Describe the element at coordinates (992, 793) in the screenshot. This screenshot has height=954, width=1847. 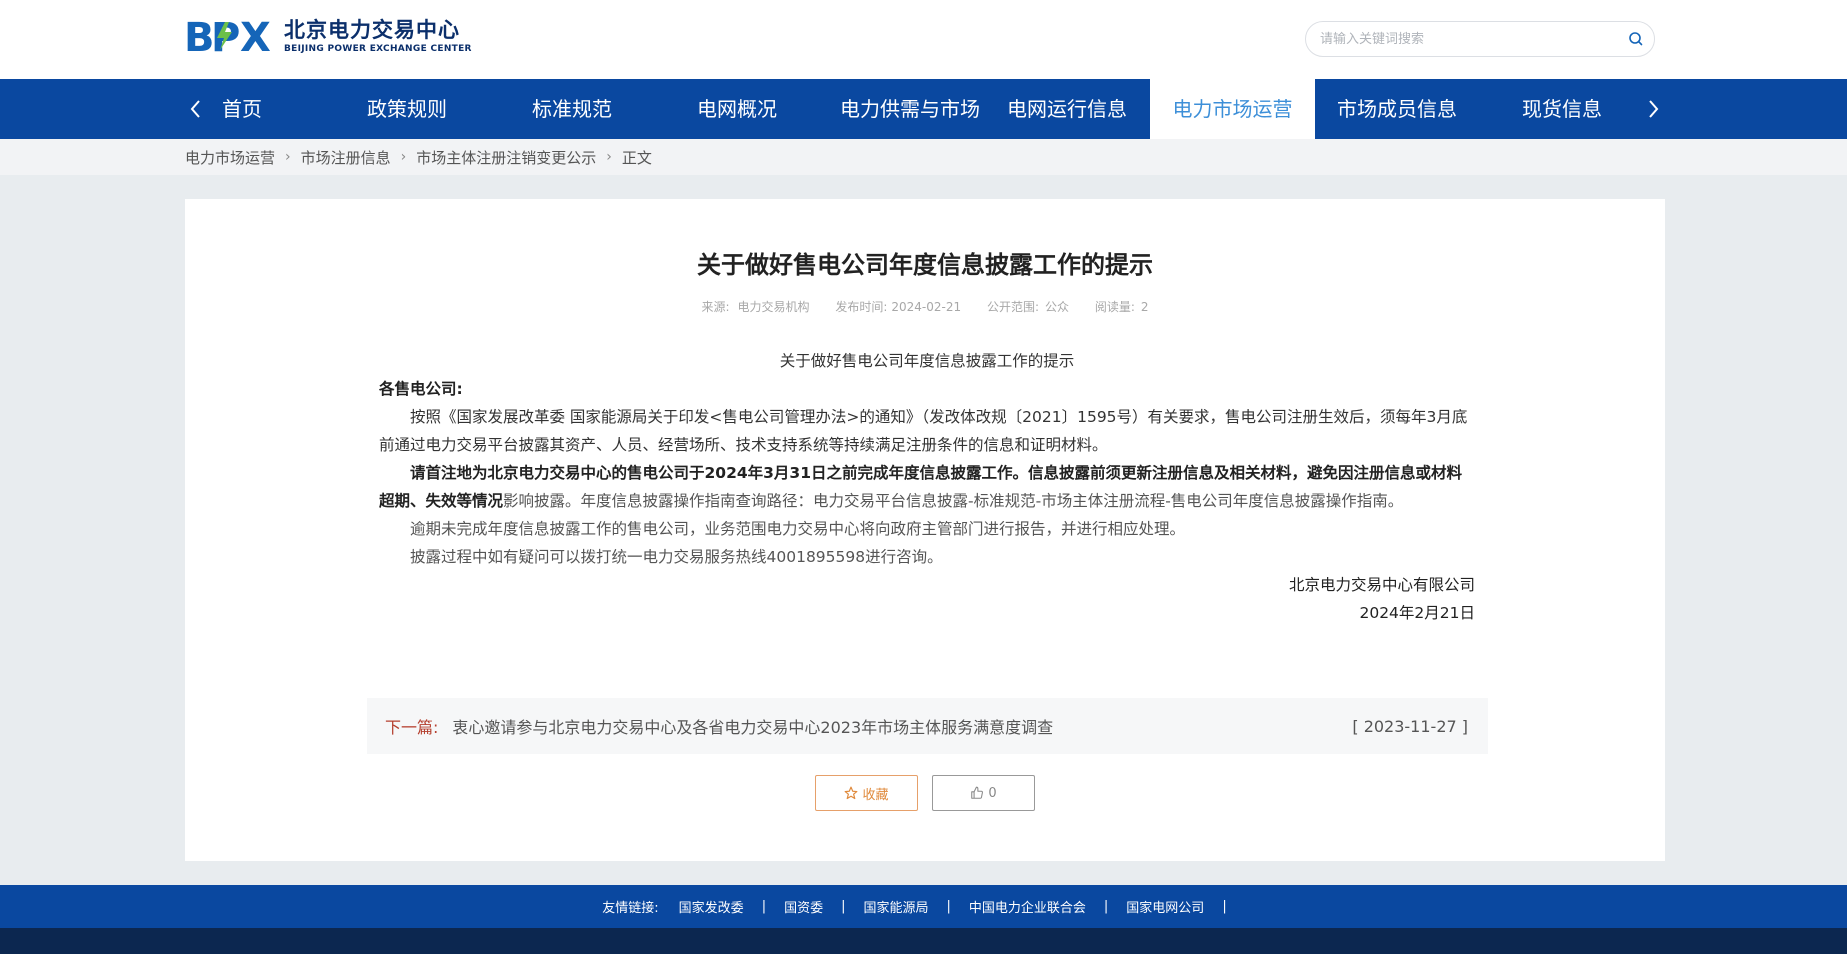
I see `like-count: 0` at that location.